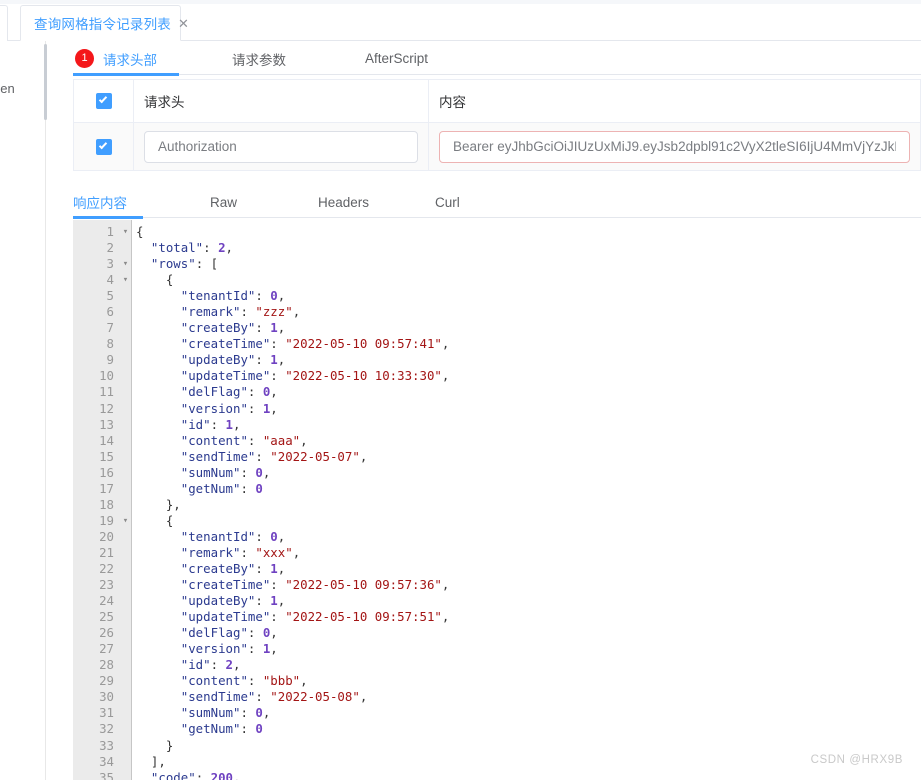 The height and width of the screenshot is (780, 921). I want to click on editor-code-line: "total": 2,, so click(191, 248).